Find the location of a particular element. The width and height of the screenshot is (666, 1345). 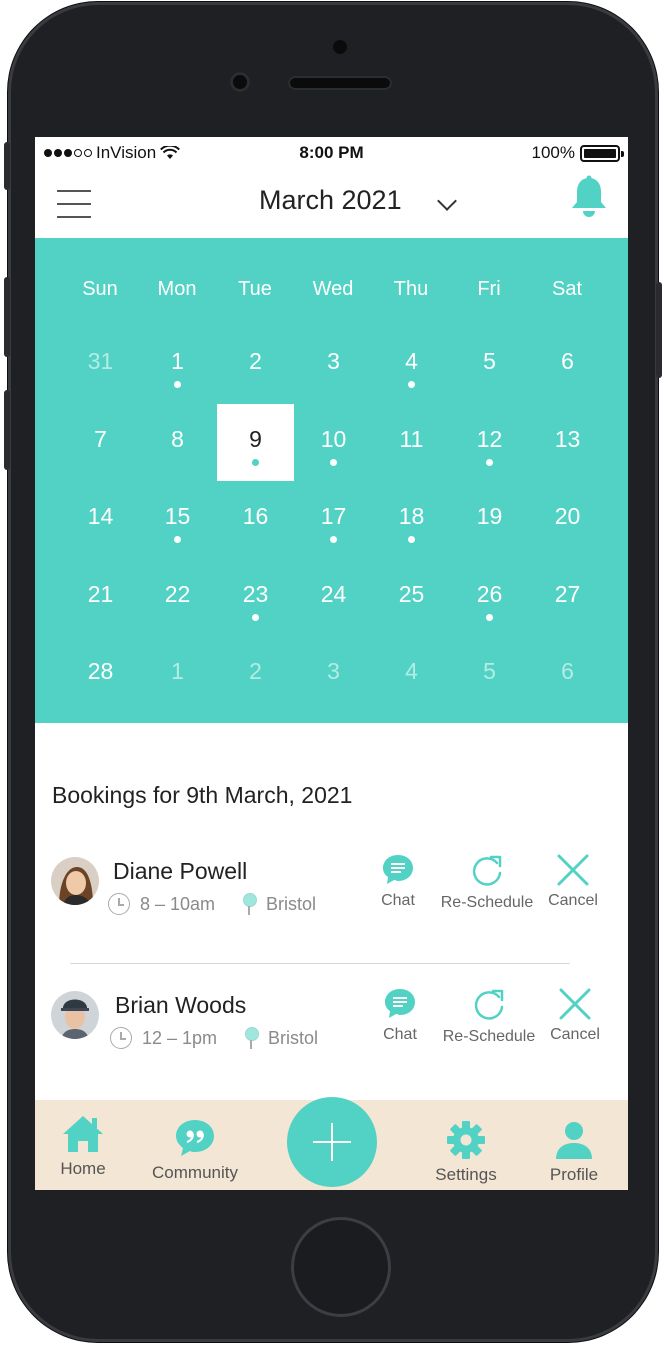

power-button is located at coordinates (659, 330).